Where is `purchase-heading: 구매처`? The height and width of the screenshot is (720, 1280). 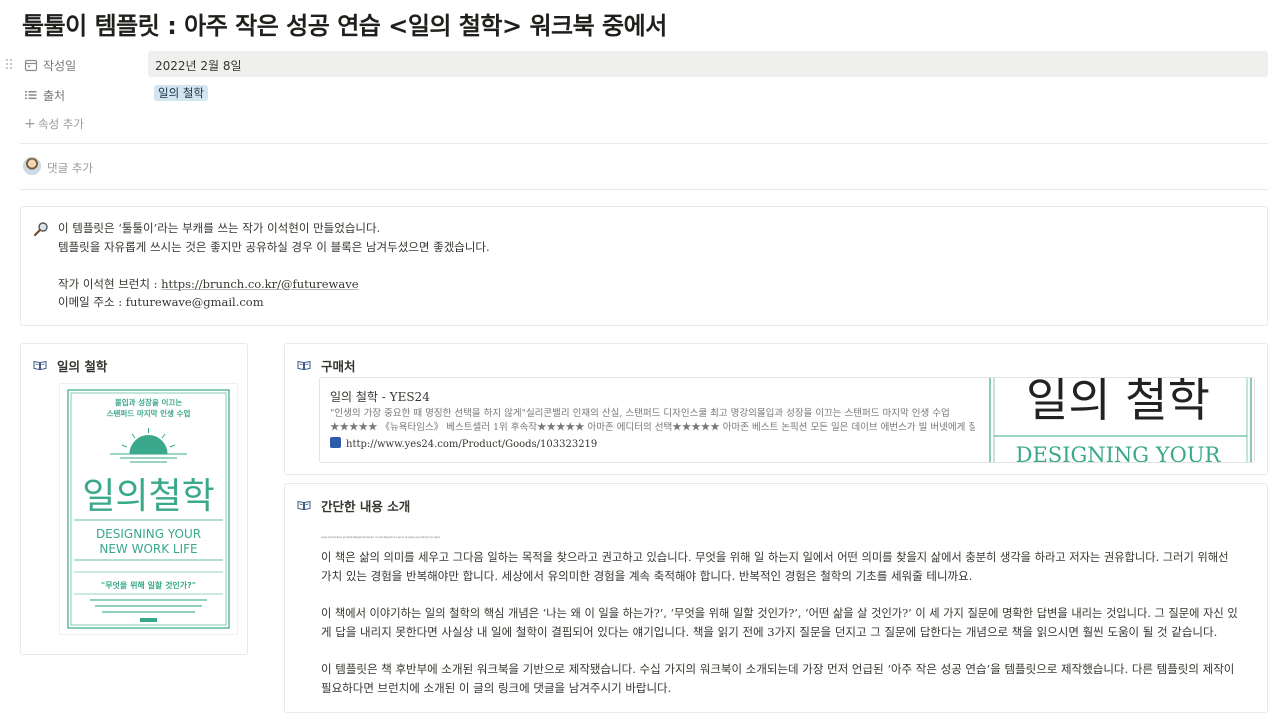
purchase-heading: 구매처 is located at coordinates (338, 365).